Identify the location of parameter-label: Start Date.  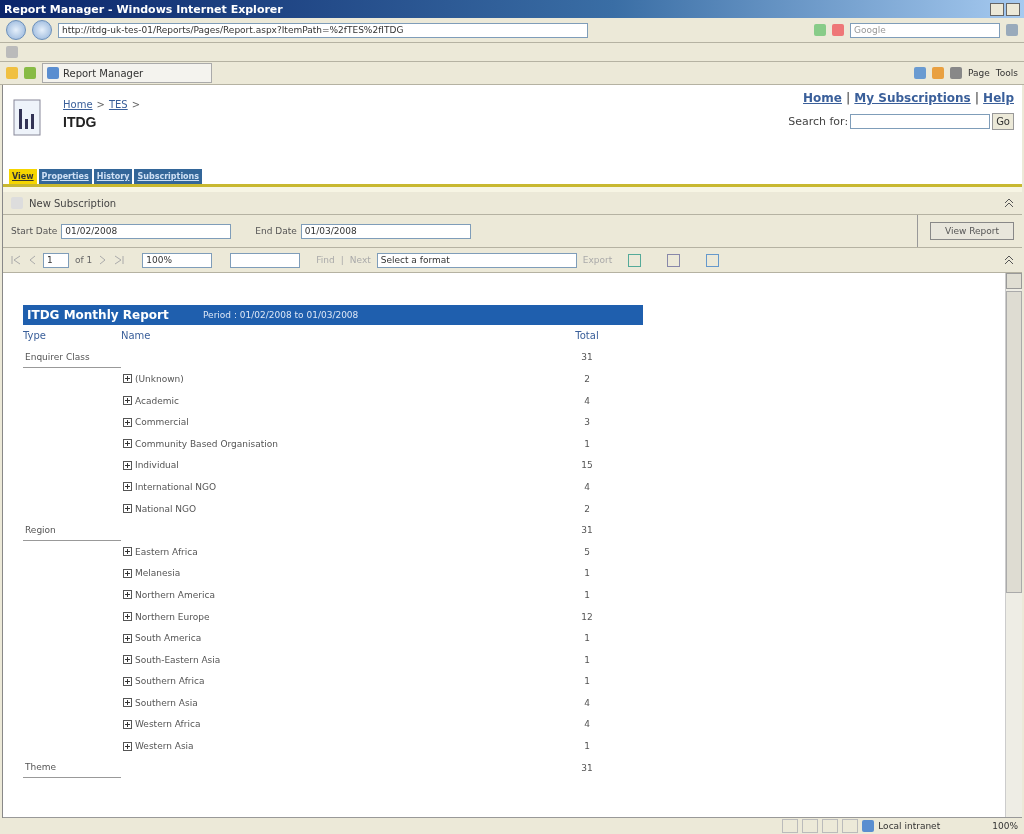
(34, 231).